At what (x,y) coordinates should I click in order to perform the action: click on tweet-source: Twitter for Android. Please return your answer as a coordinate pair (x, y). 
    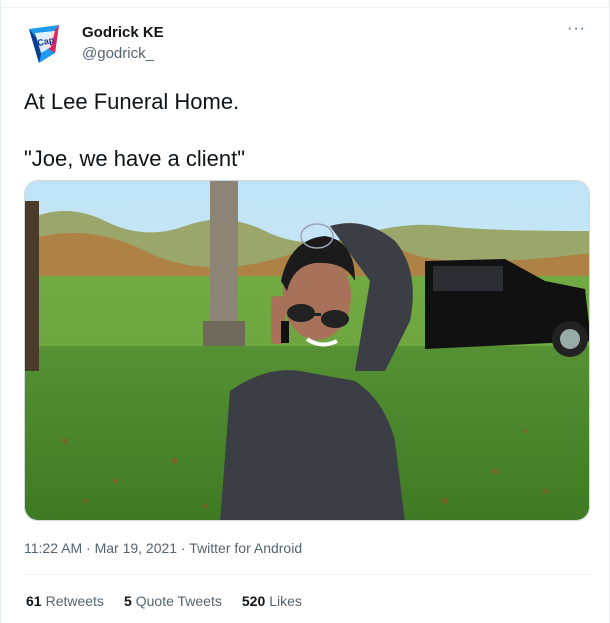
    Looking at the image, I should click on (245, 548).